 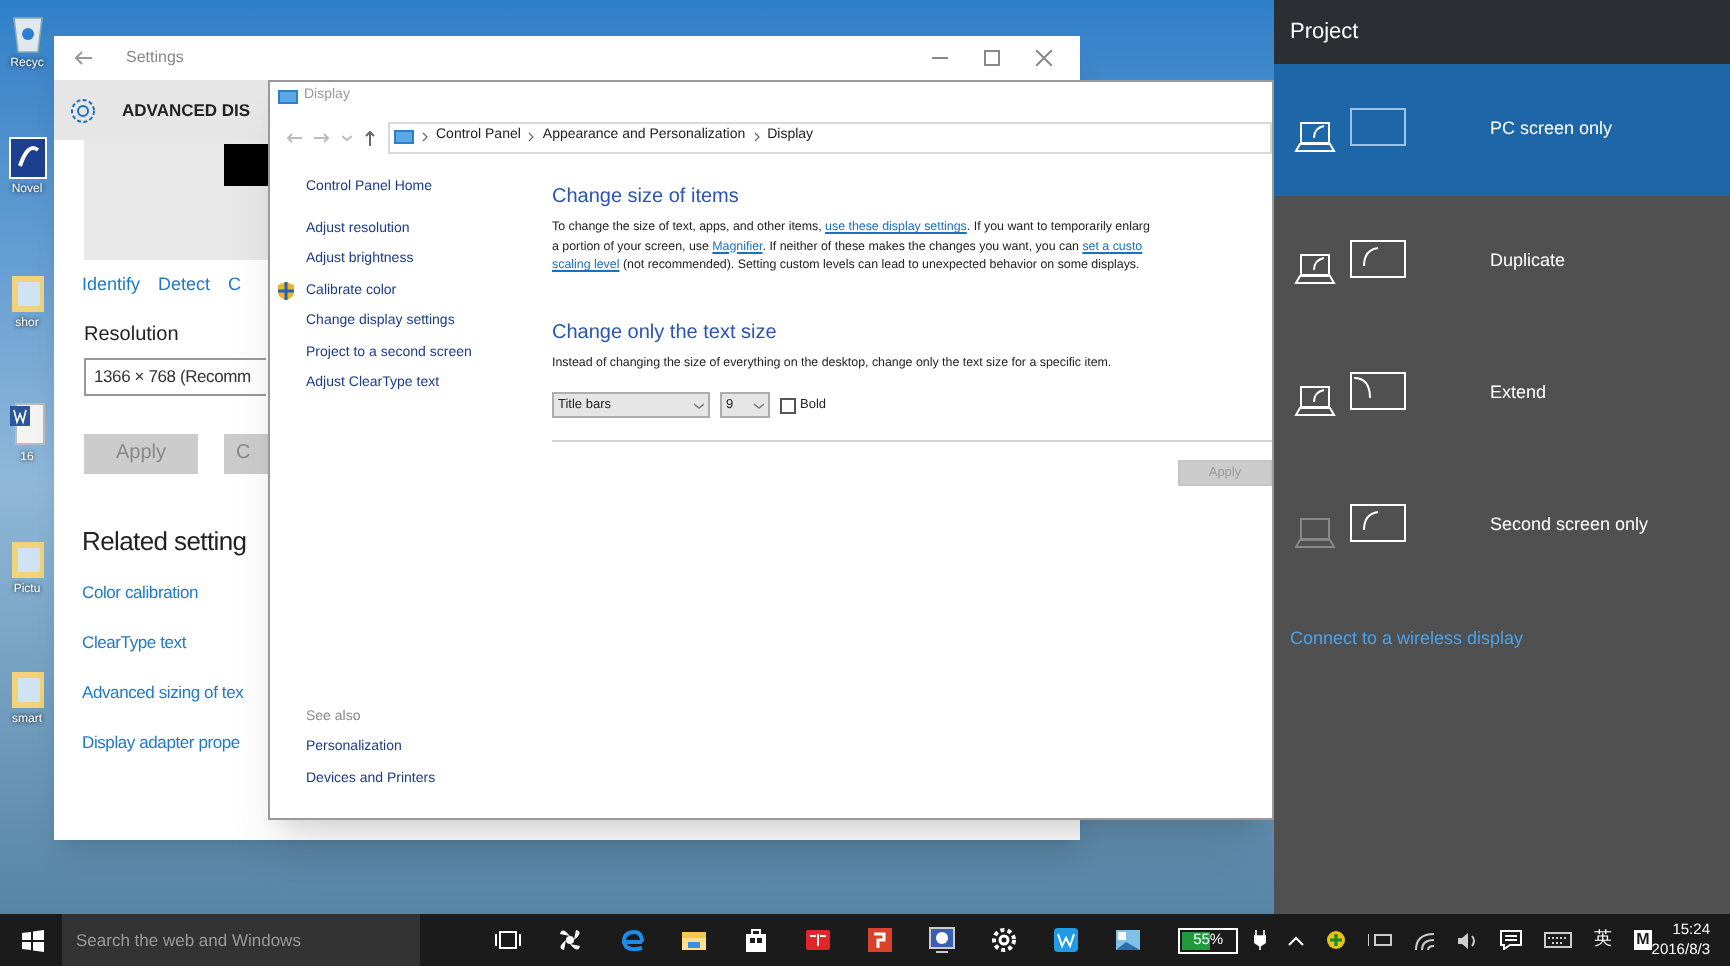 I want to click on task-view-icon, so click(x=508, y=940).